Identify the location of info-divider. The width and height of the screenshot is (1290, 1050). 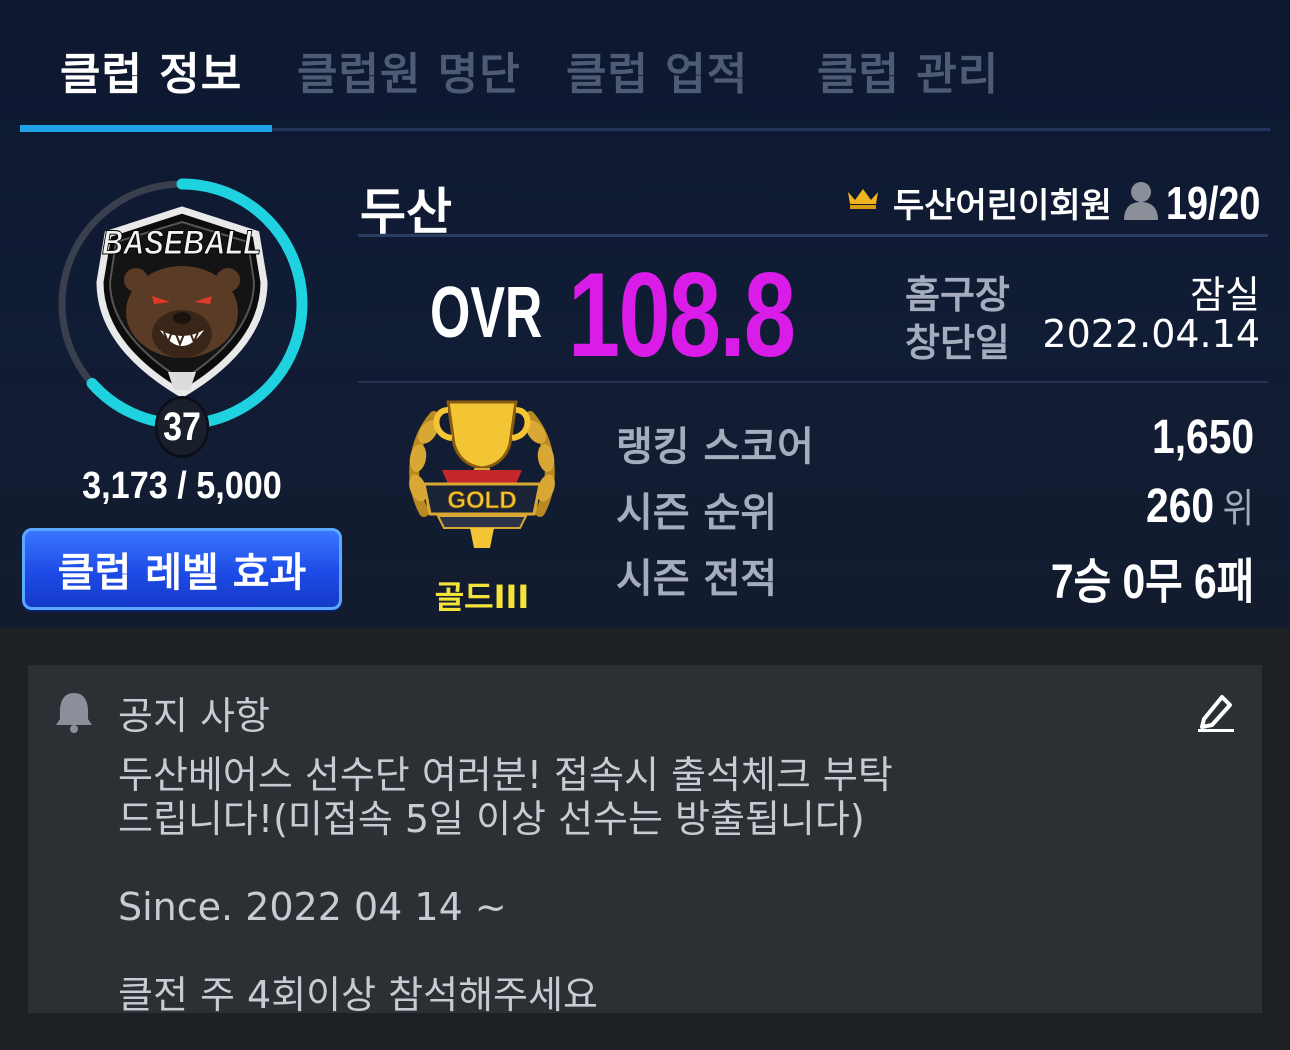
(813, 382).